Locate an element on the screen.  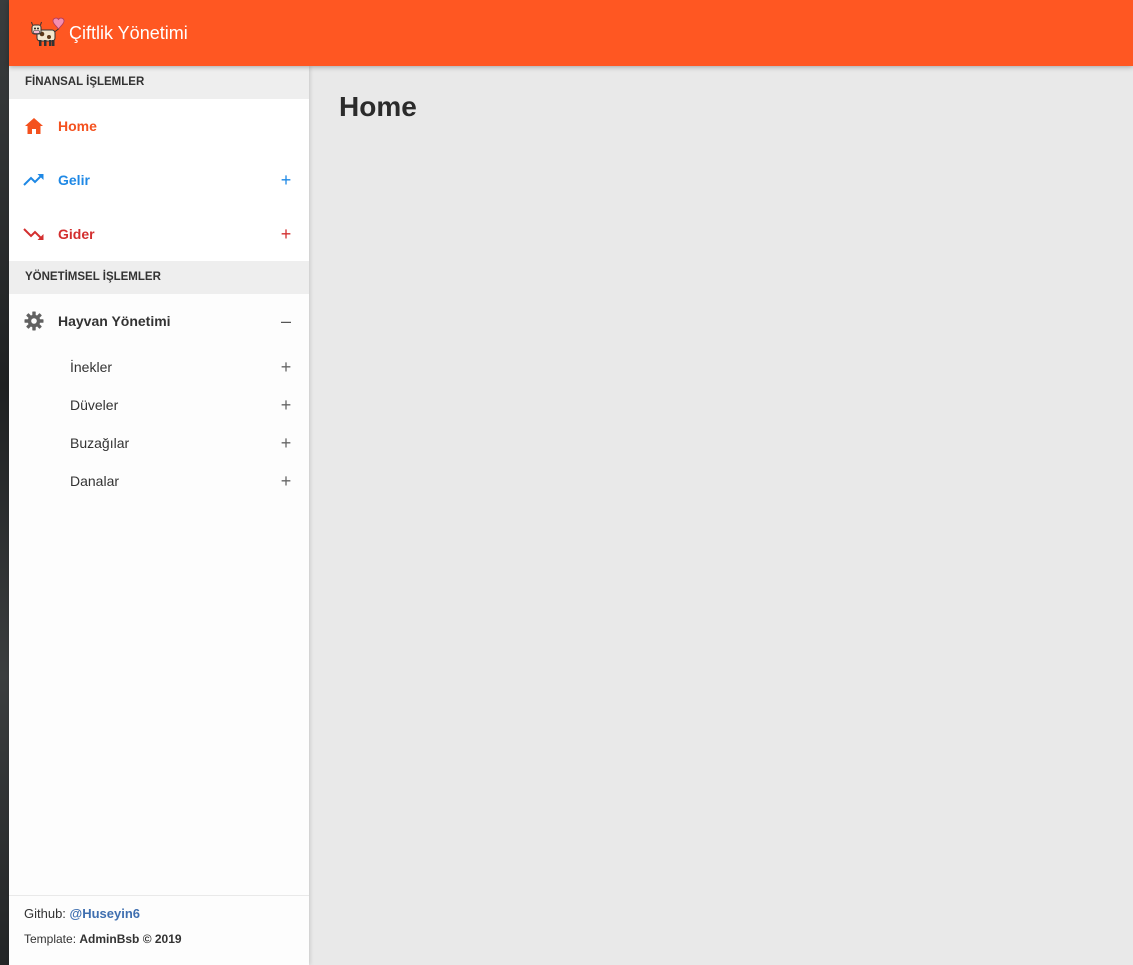
sidebar-item-gider: Gider + is located at coordinates (159, 234).